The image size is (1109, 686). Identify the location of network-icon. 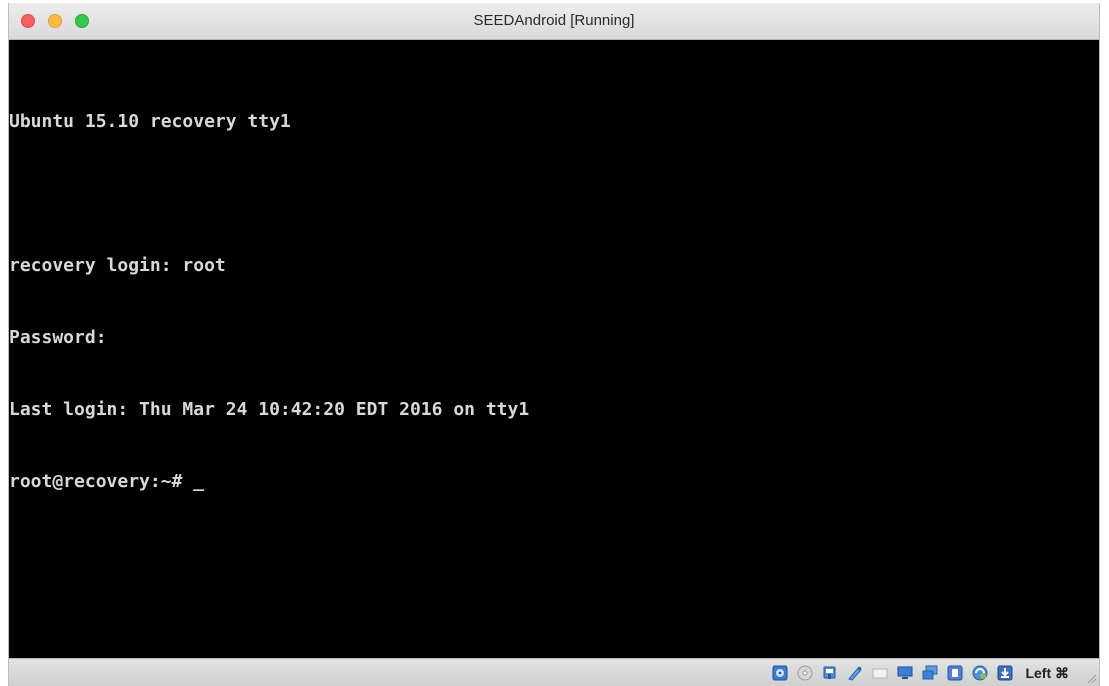
(855, 673).